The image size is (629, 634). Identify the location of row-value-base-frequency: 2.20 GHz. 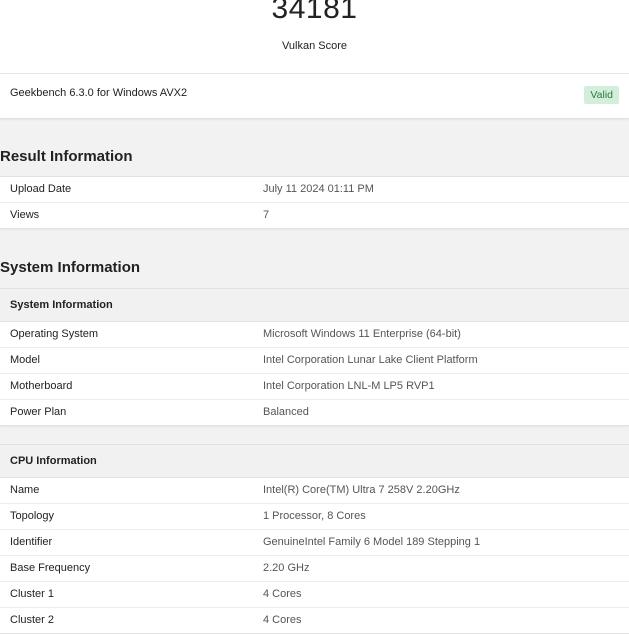
(286, 568).